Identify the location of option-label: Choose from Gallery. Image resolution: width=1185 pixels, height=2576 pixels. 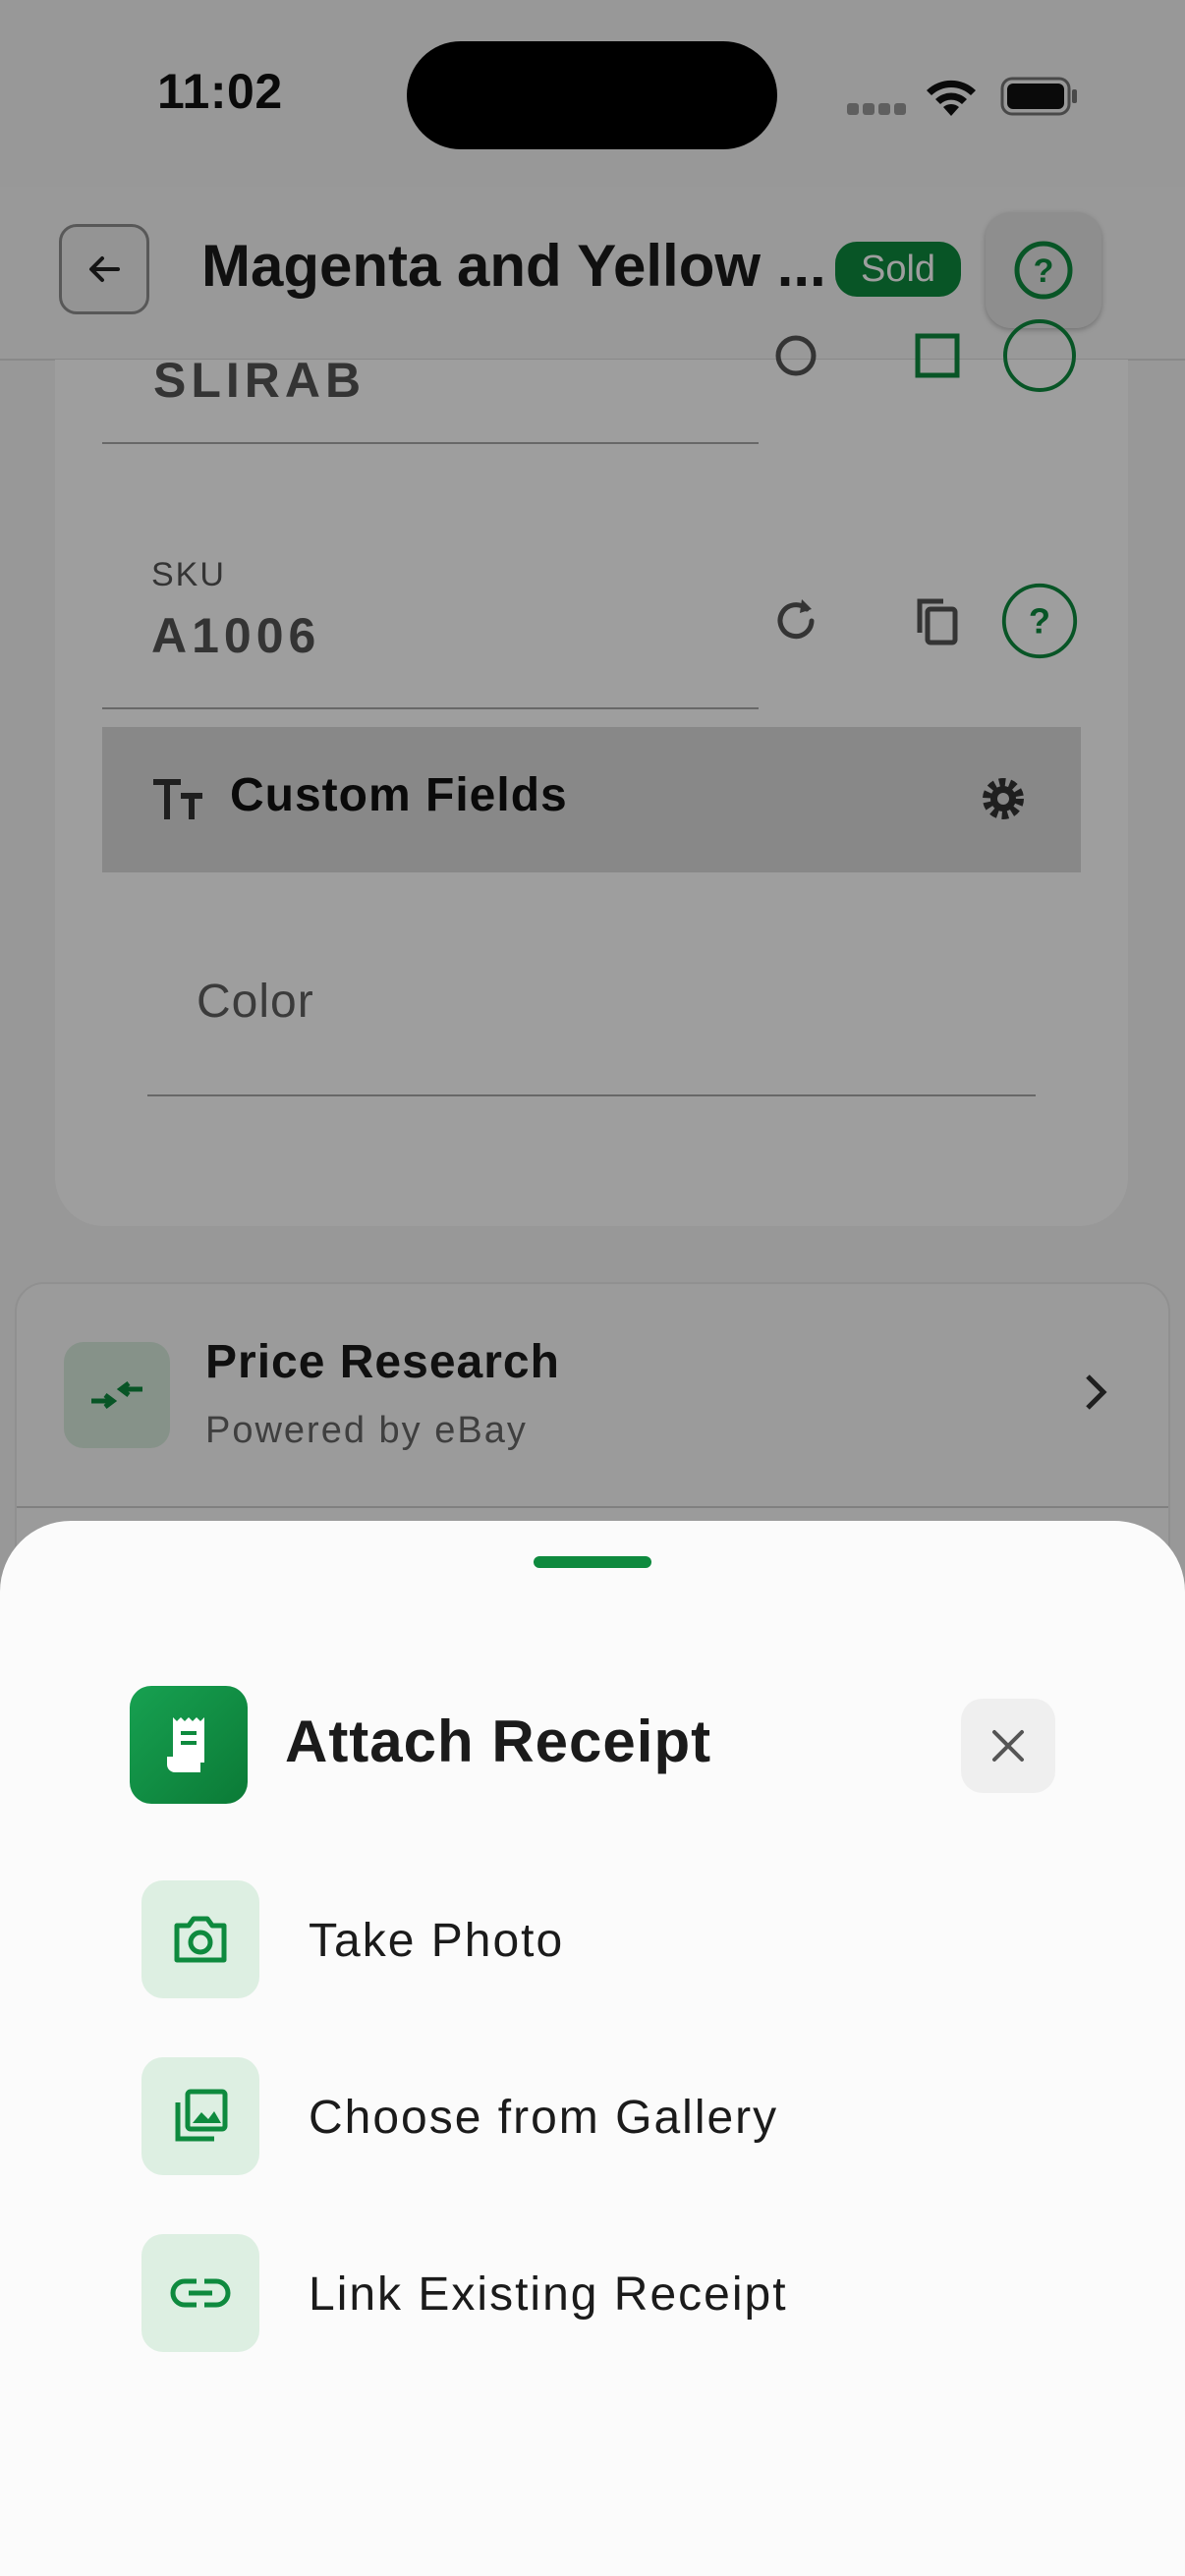
(544, 2118).